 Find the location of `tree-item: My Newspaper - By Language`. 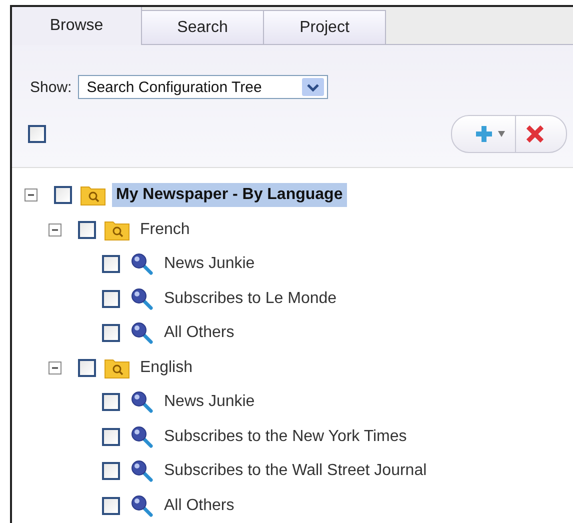

tree-item: My Newspaper - By Language is located at coordinates (229, 195).